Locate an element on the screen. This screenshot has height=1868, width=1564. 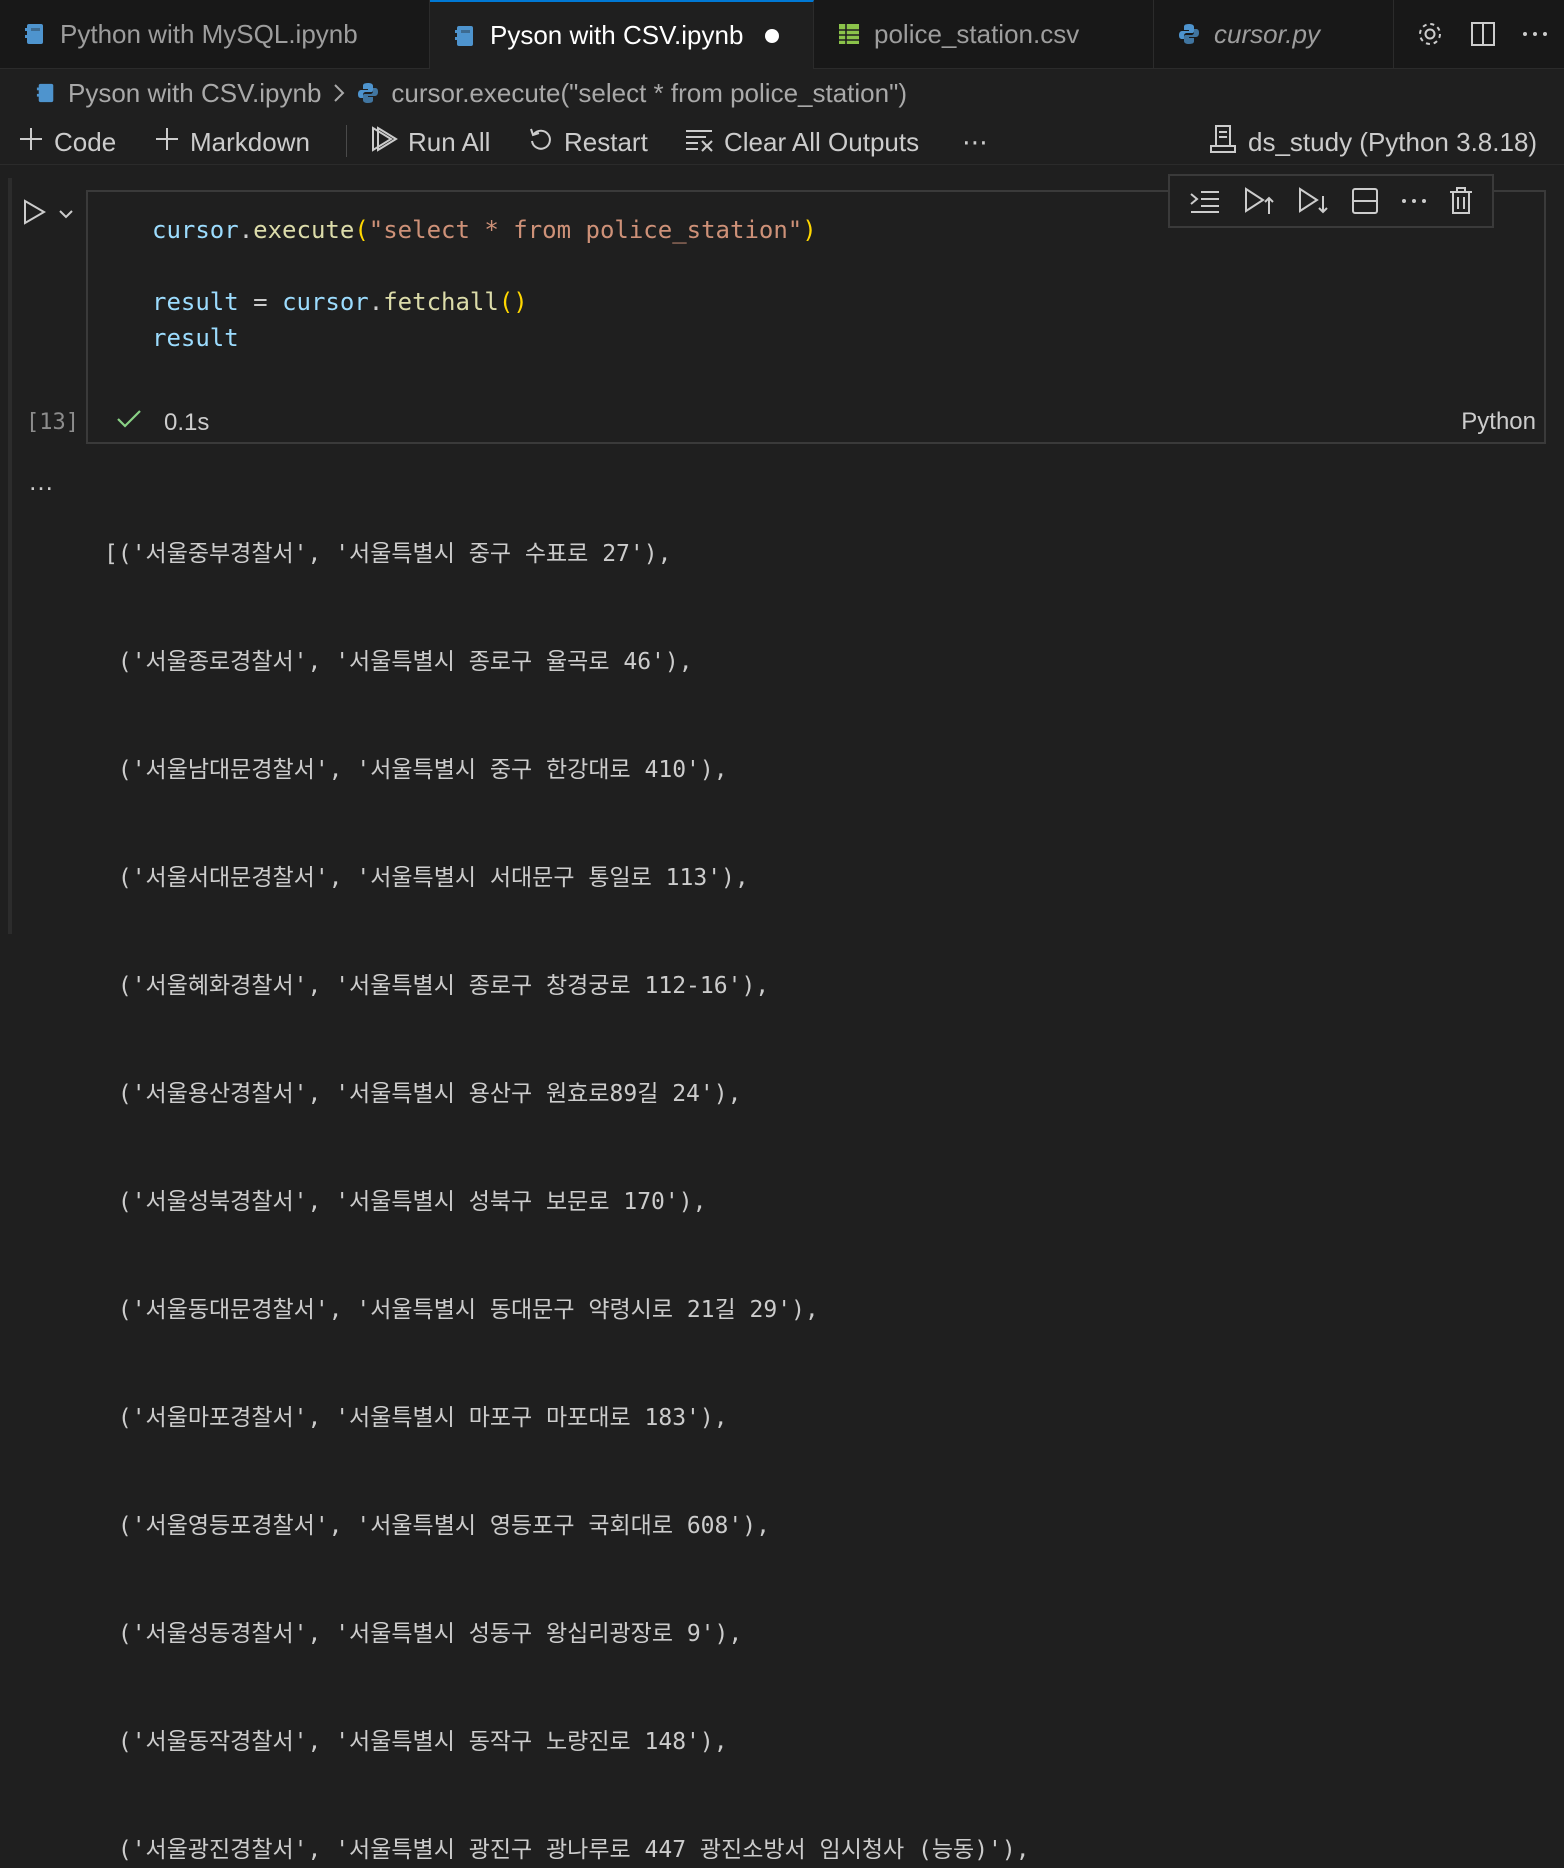
clear-all-outputs-label: Clear All Outputs is located at coordinates (822, 141).